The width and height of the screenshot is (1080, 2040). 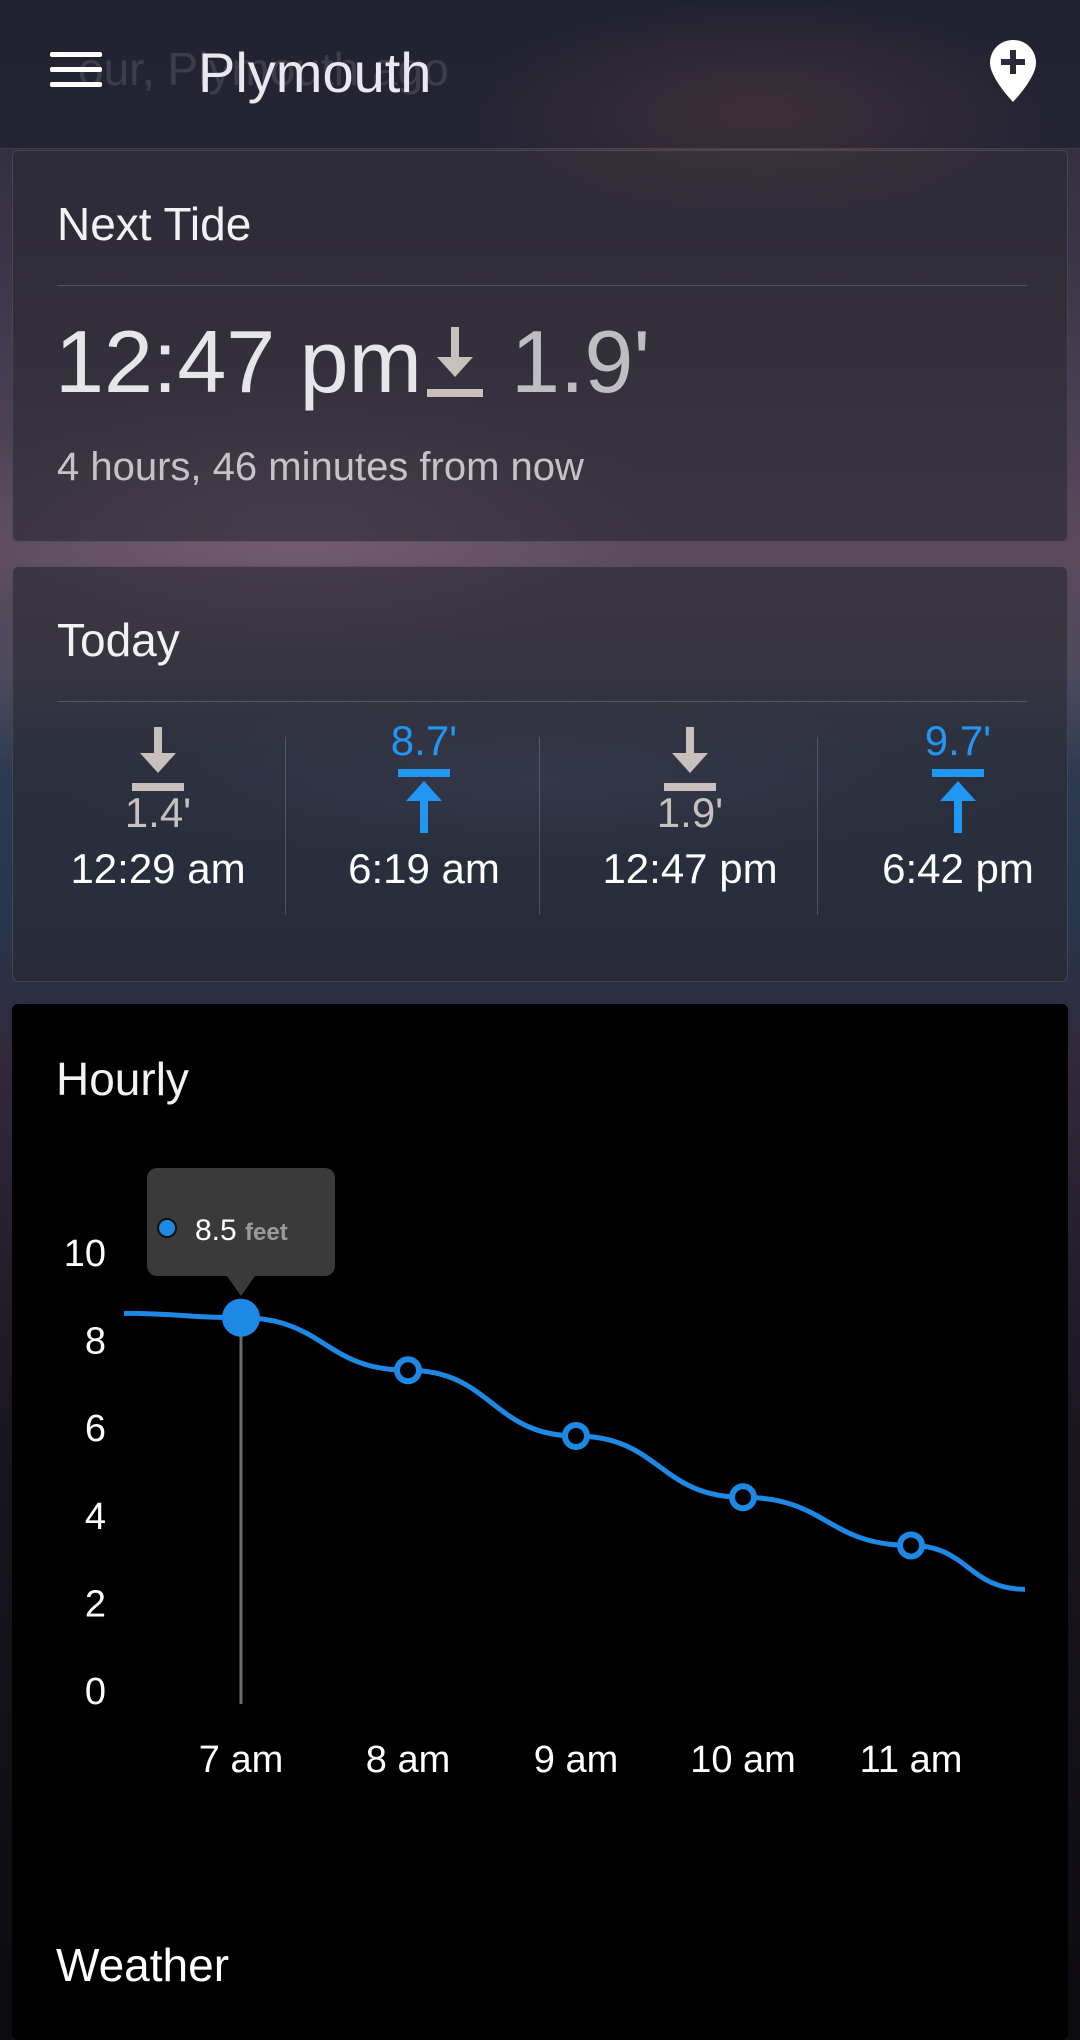 What do you see at coordinates (540, 74) in the screenshot?
I see `app-bar: our, Plymouth ago Plymouth` at bounding box center [540, 74].